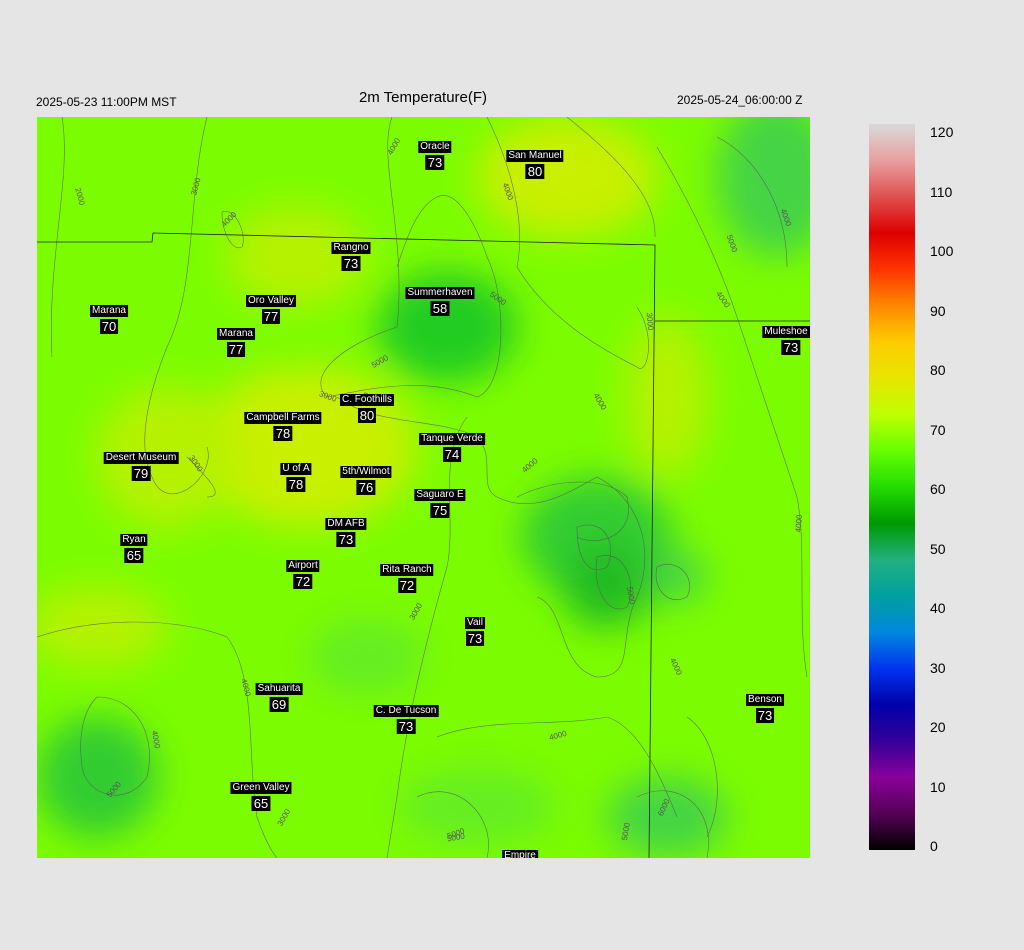 Image resolution: width=1024 pixels, height=950 pixels. I want to click on station-desert-museum: Desert Museum 79, so click(141, 466).